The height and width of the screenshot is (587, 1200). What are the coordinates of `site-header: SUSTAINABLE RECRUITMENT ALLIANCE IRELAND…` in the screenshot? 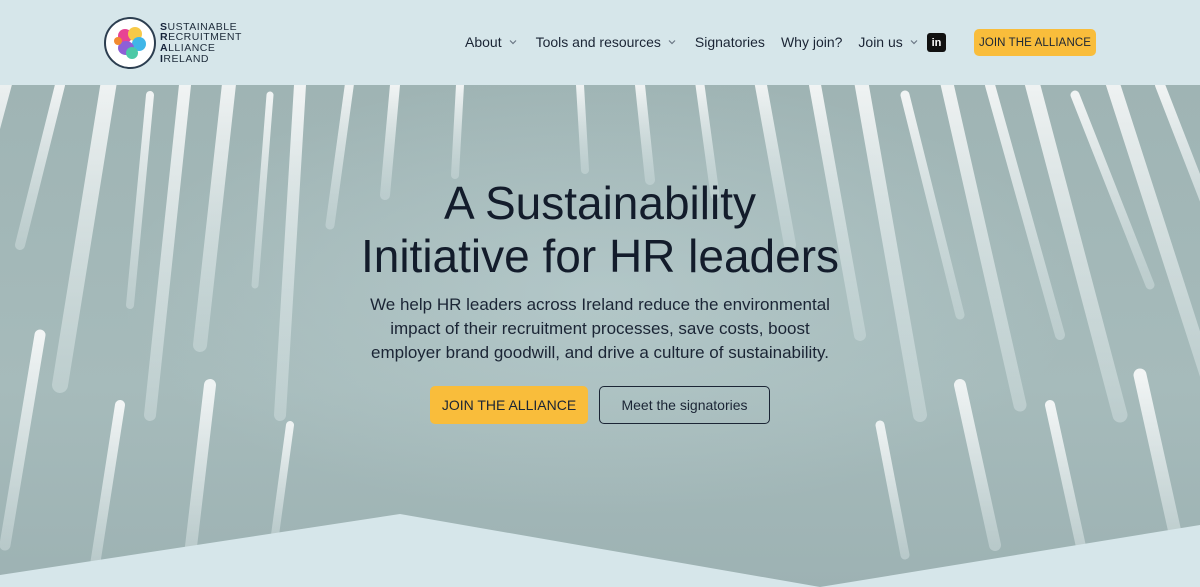 It's located at (600, 42).